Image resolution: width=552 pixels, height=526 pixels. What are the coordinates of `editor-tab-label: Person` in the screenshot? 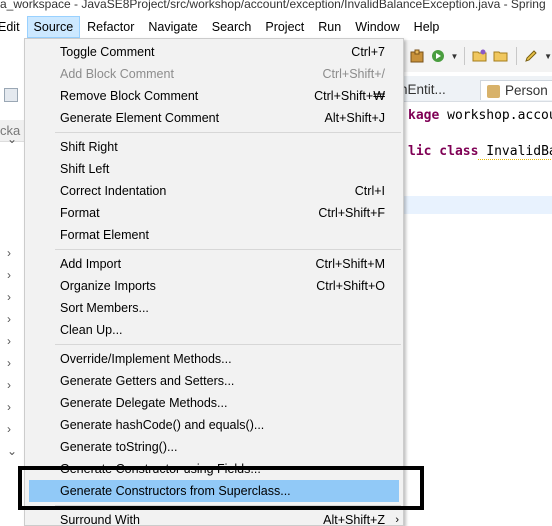 It's located at (526, 90).